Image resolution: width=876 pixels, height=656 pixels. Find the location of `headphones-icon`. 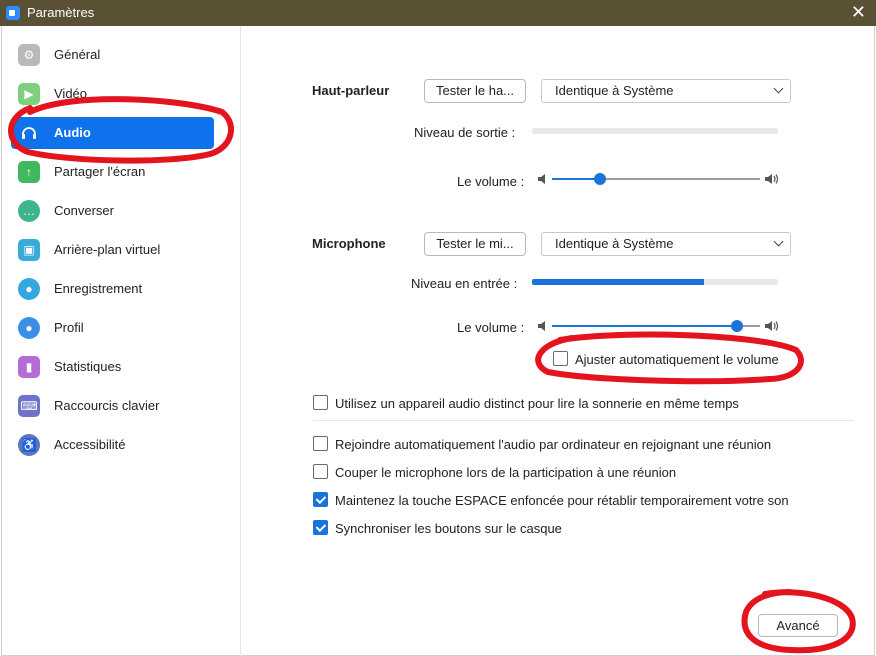

headphones-icon is located at coordinates (29, 133).